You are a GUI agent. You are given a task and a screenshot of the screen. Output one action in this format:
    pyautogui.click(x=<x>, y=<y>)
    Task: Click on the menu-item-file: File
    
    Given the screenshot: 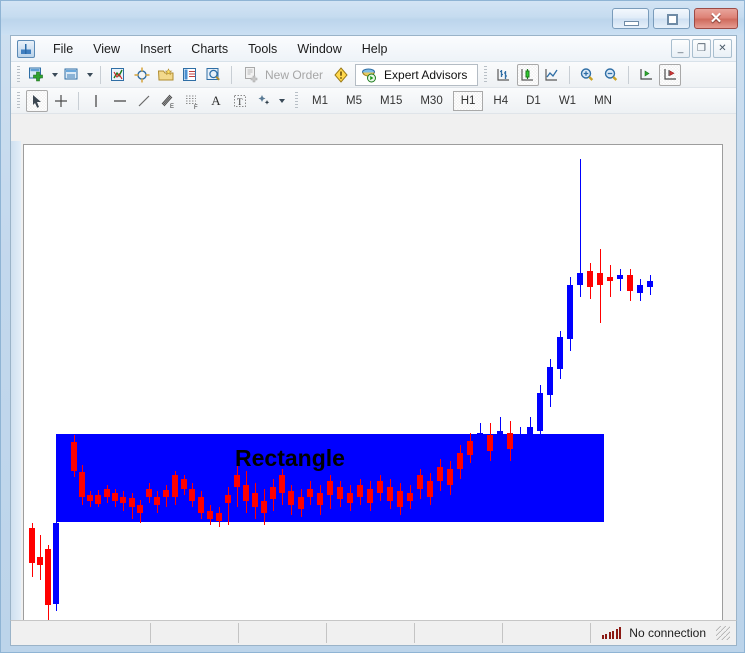 What is the action you would take?
    pyautogui.click(x=63, y=49)
    